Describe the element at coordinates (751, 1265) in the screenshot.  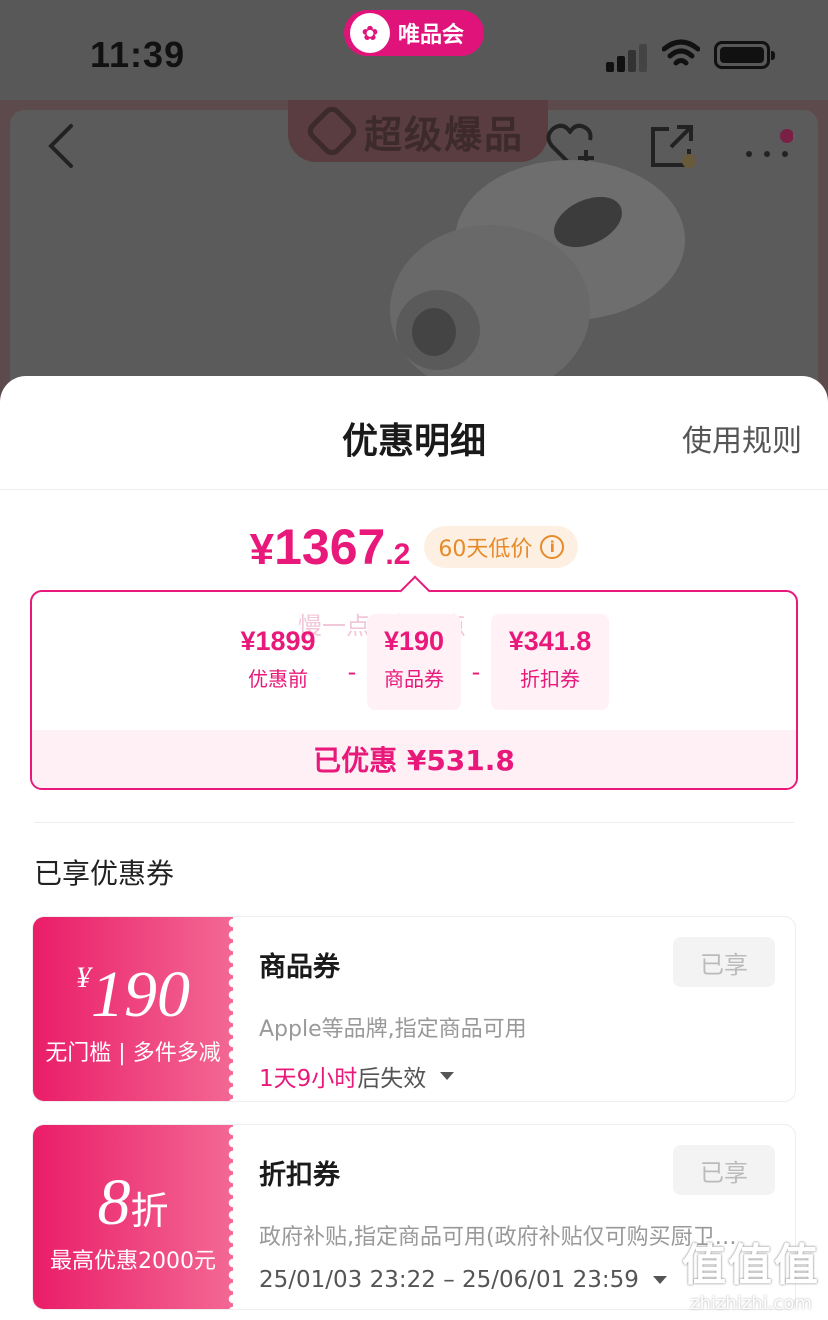
I see `site-watermark-logo: 值值值` at that location.